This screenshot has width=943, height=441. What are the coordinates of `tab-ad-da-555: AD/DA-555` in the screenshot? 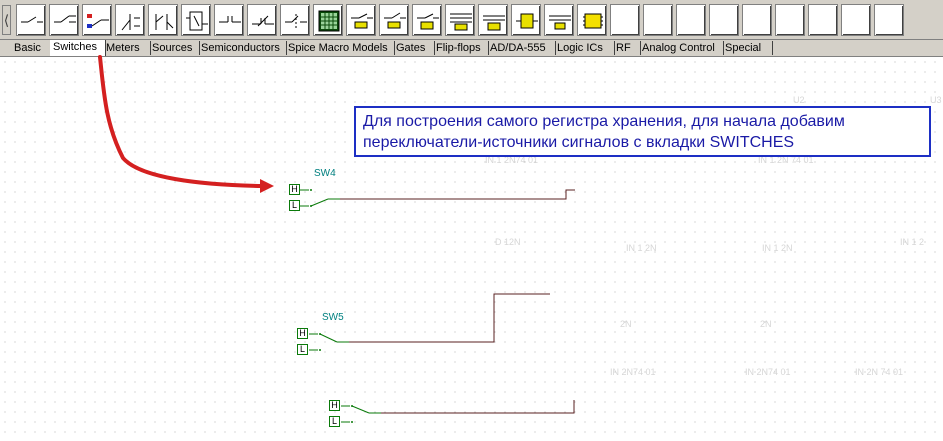 It's located at (522, 48).